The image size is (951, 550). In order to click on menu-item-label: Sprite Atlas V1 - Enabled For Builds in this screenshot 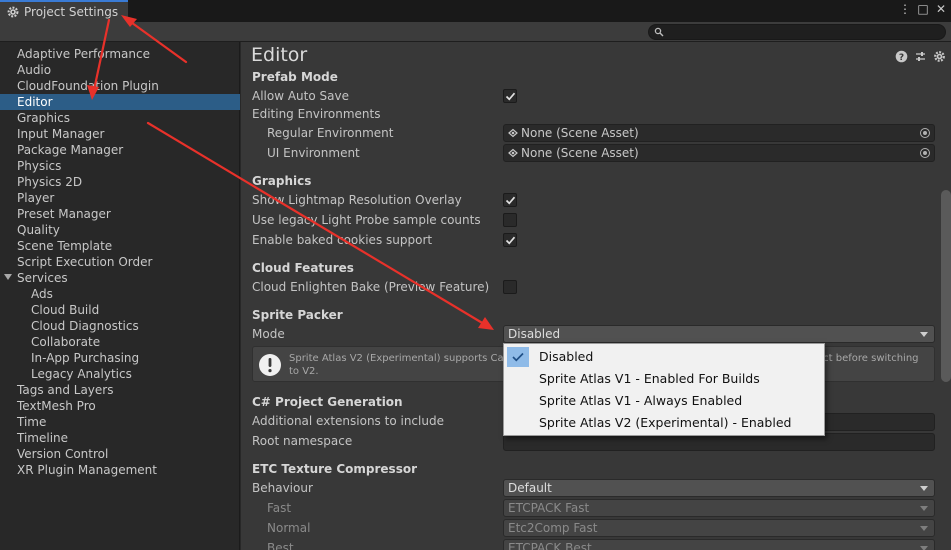, I will do `click(649, 378)`.